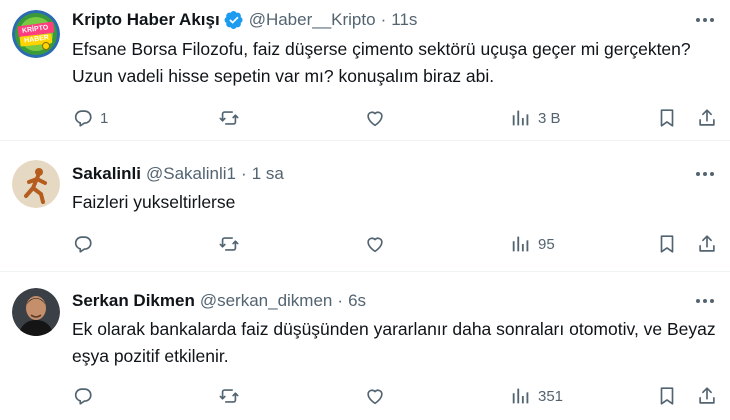 Image resolution: width=730 pixels, height=420 pixels. What do you see at coordinates (546, 244) in the screenshot?
I see `view-count: 95` at bounding box center [546, 244].